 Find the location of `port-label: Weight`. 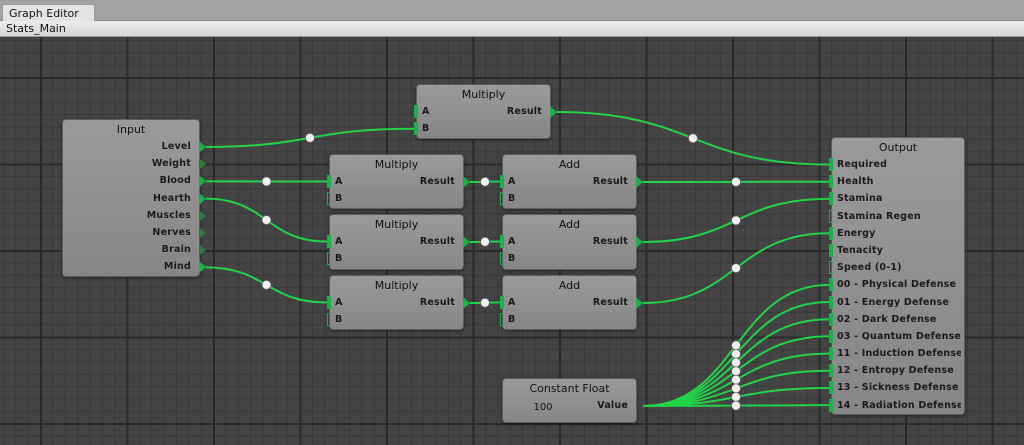

port-label: Weight is located at coordinates (171, 164).